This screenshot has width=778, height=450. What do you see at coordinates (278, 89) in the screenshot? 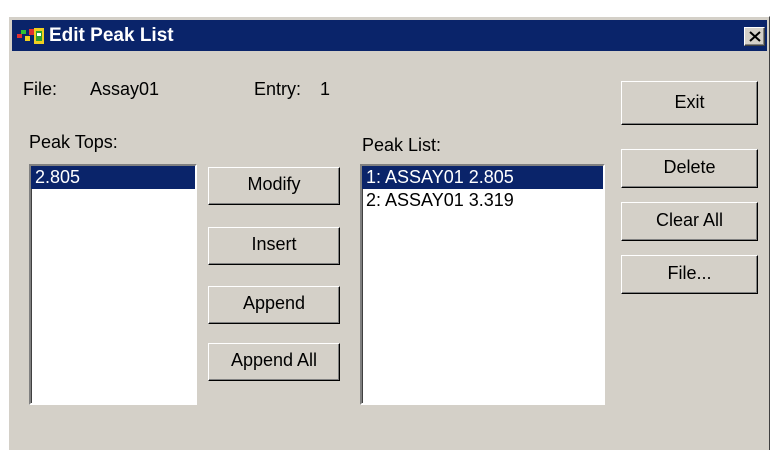
I see `entry-label: Entry:` at bounding box center [278, 89].